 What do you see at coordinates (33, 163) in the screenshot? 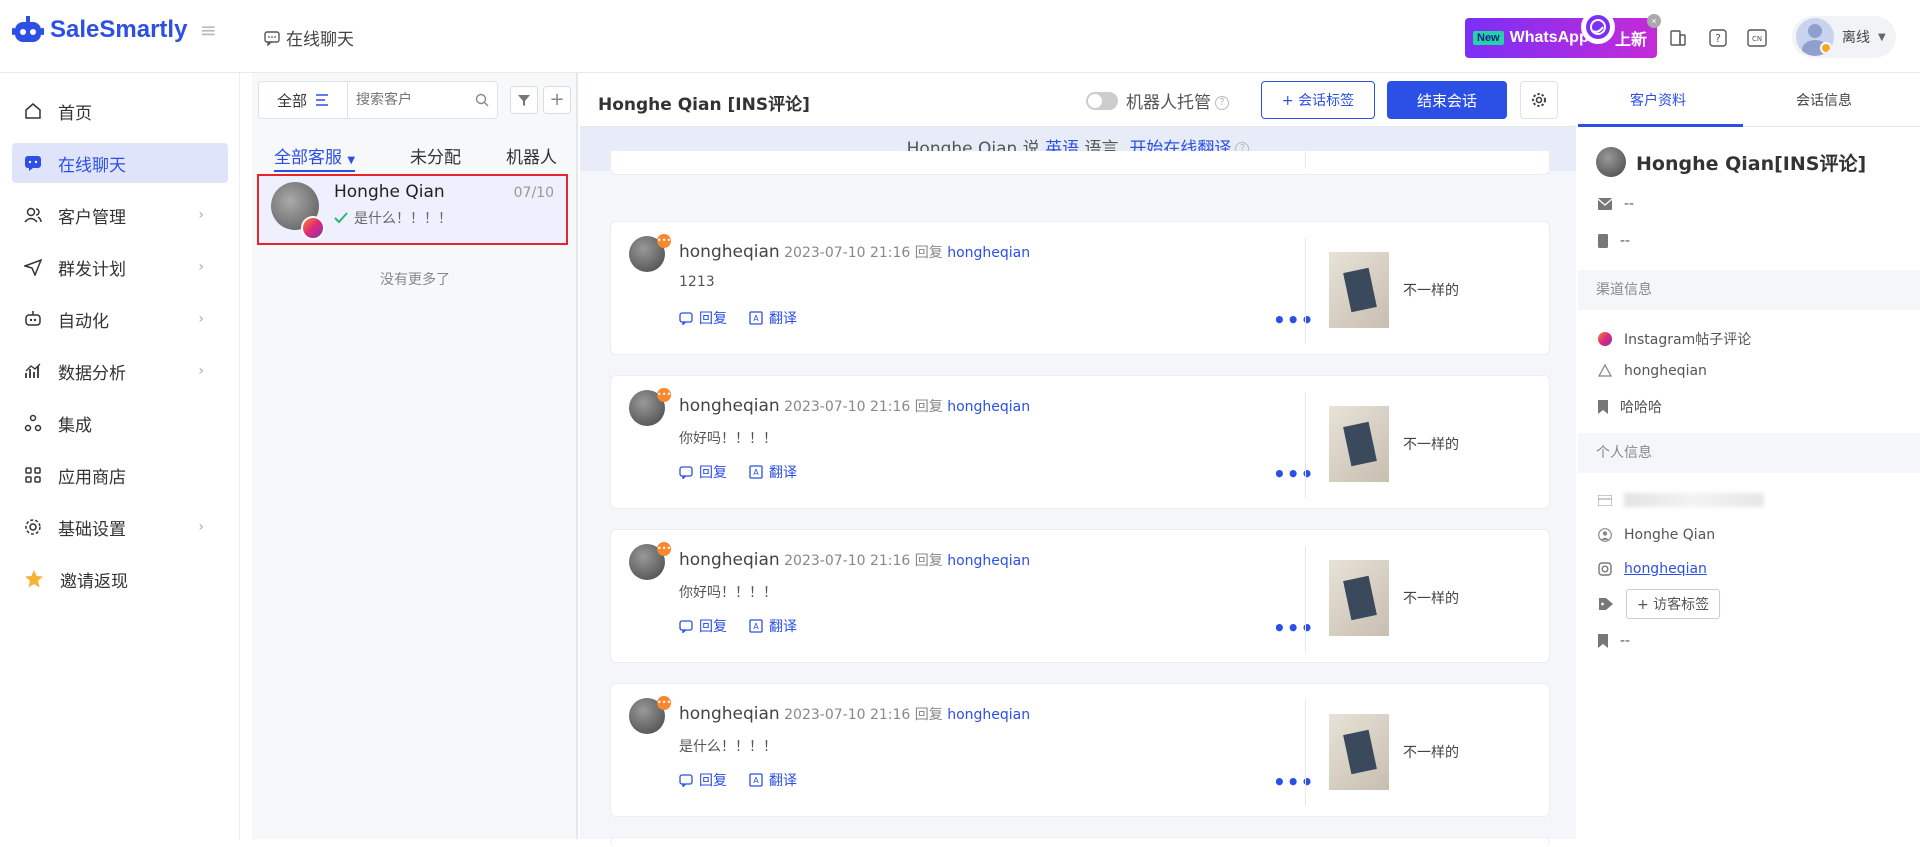
I see `chat-icon` at bounding box center [33, 163].